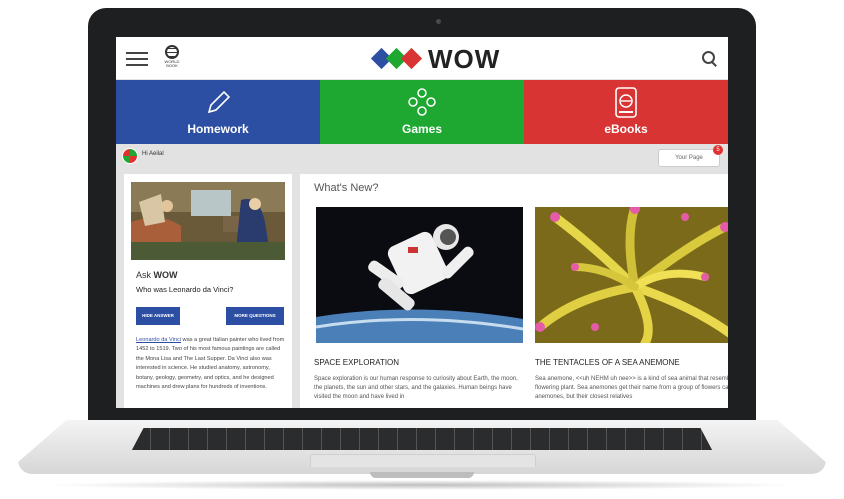  I want to click on avatar, so click(130, 156).